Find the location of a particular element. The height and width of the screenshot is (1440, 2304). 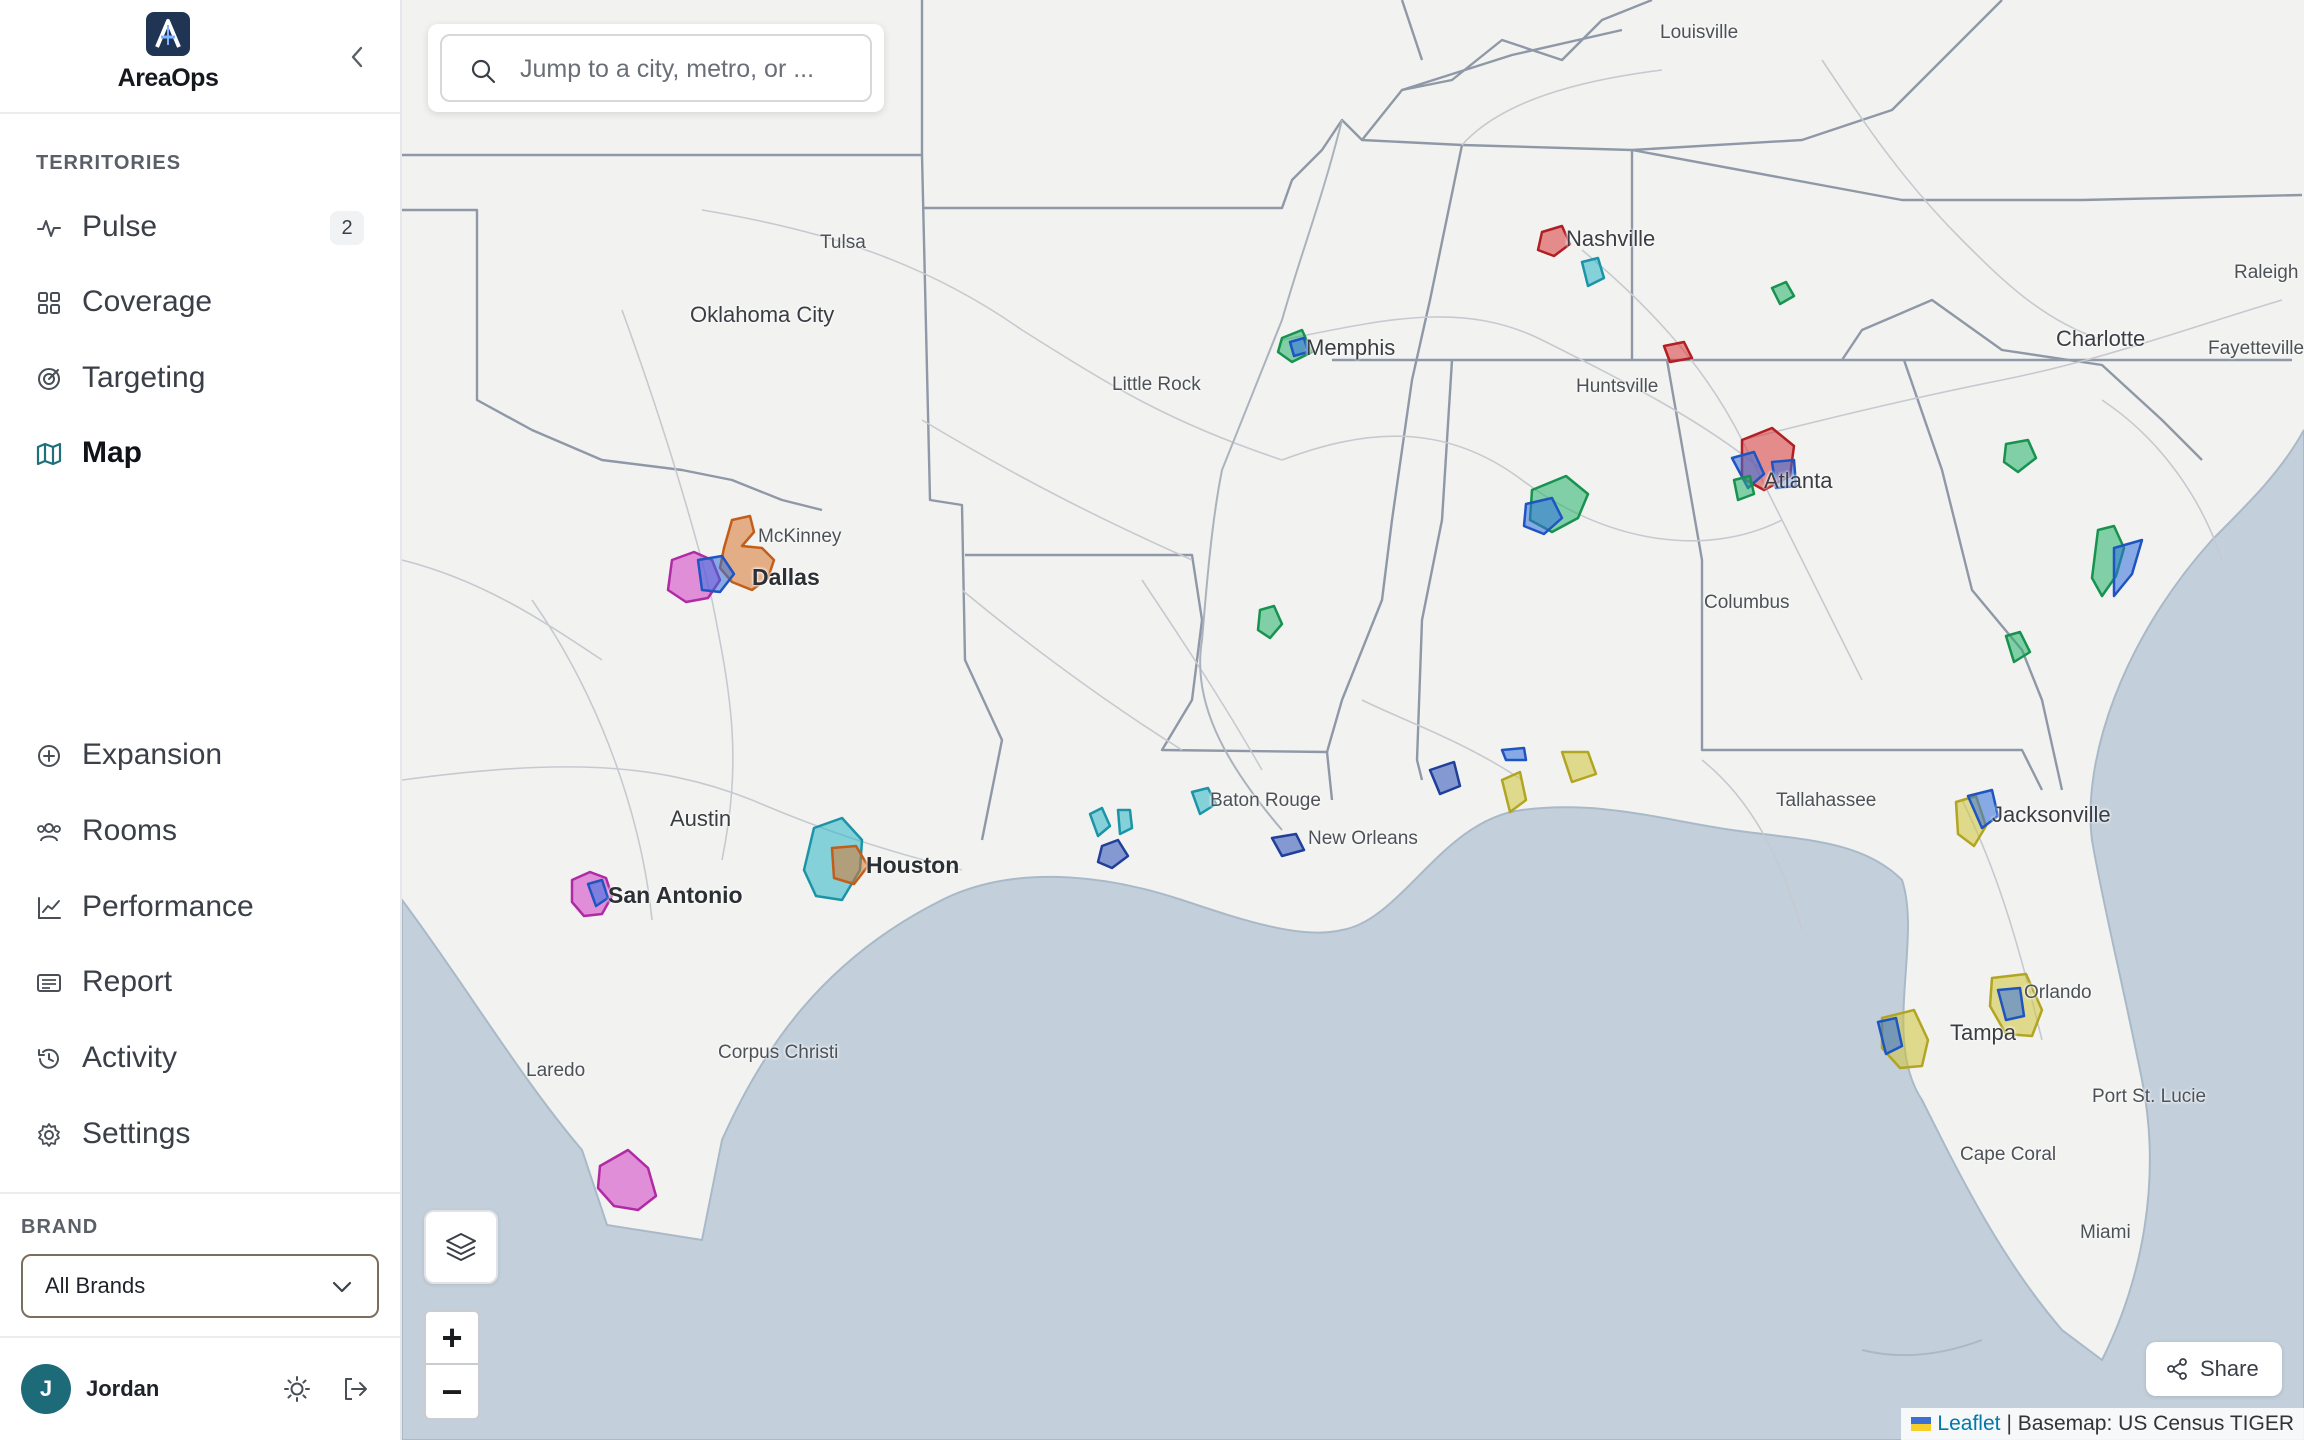

gear-icon is located at coordinates (49, 1135).